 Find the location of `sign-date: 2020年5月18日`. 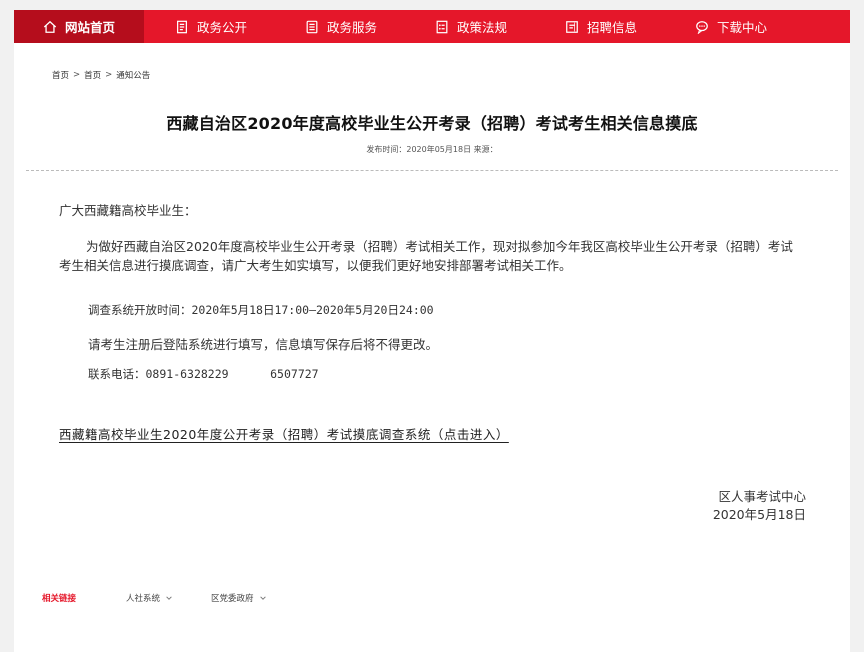

sign-date: 2020年5月18日 is located at coordinates (759, 514).